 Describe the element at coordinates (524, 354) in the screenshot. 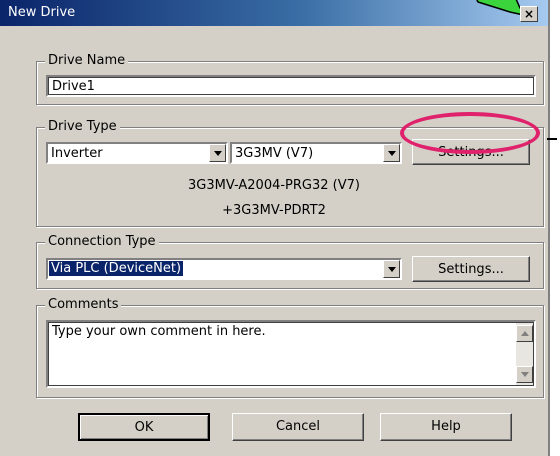

I see `comments-scrollbar` at that location.